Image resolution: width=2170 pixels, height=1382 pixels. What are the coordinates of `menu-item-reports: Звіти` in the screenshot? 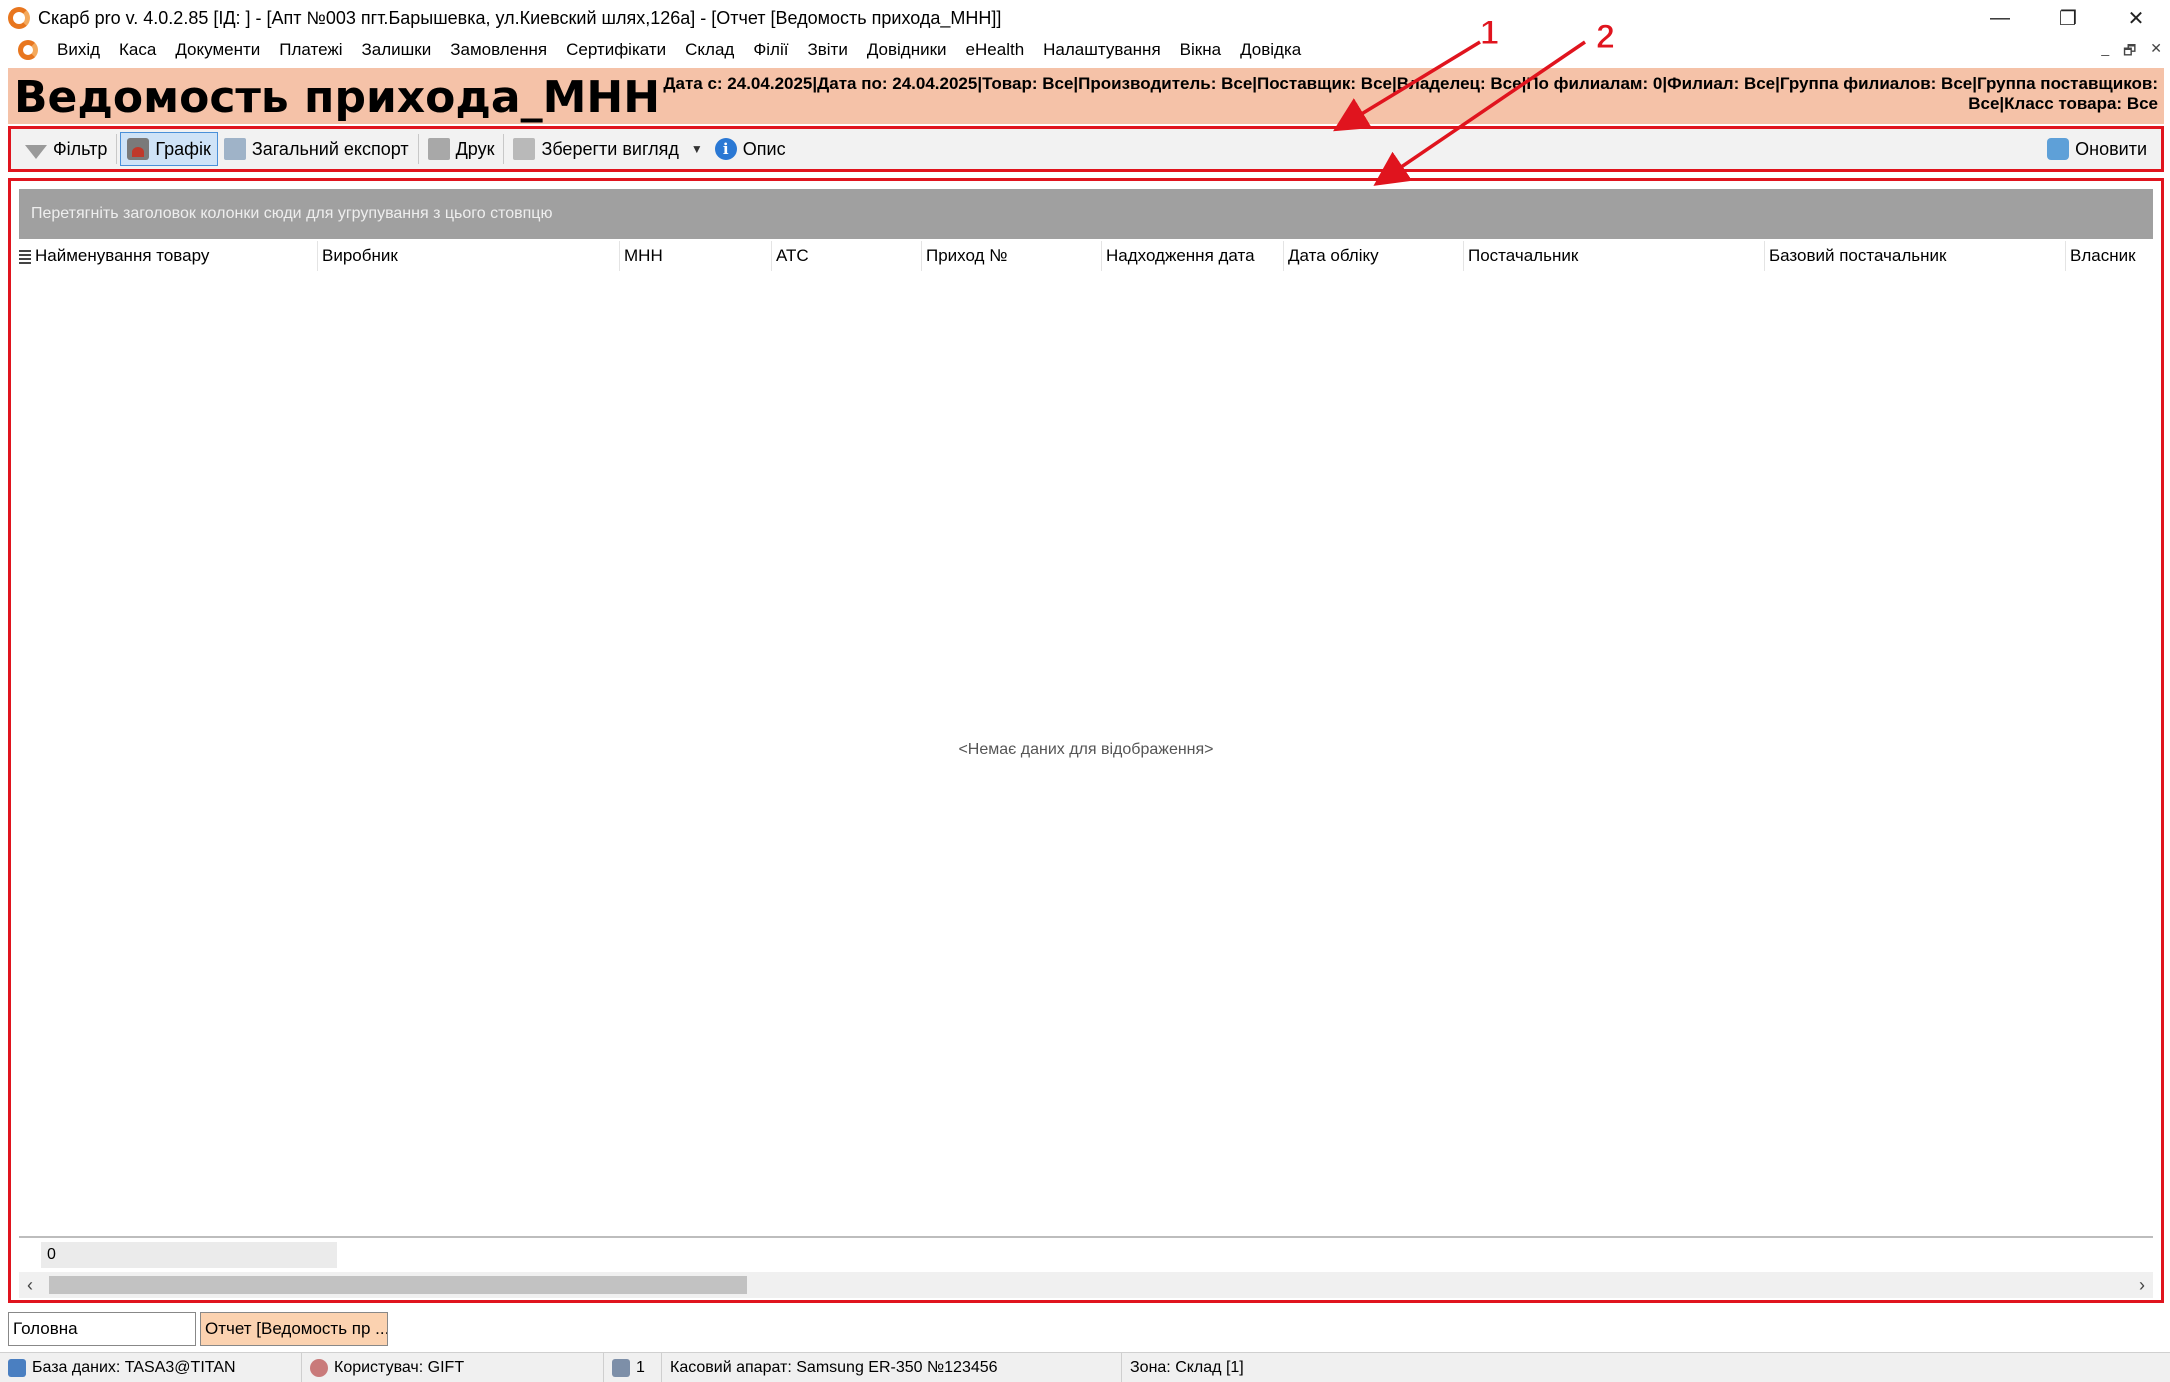 It's located at (827, 50).